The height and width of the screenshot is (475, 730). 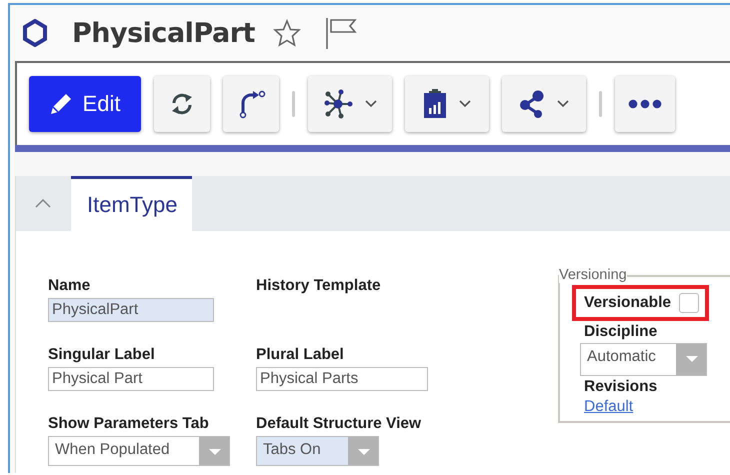 What do you see at coordinates (339, 424) in the screenshot?
I see `field-label: Default Structure View` at bounding box center [339, 424].